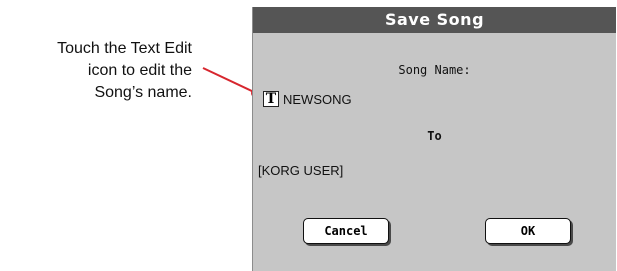 The height and width of the screenshot is (271, 617). Describe the element at coordinates (528, 231) in the screenshot. I see `ok-button: OK` at that location.